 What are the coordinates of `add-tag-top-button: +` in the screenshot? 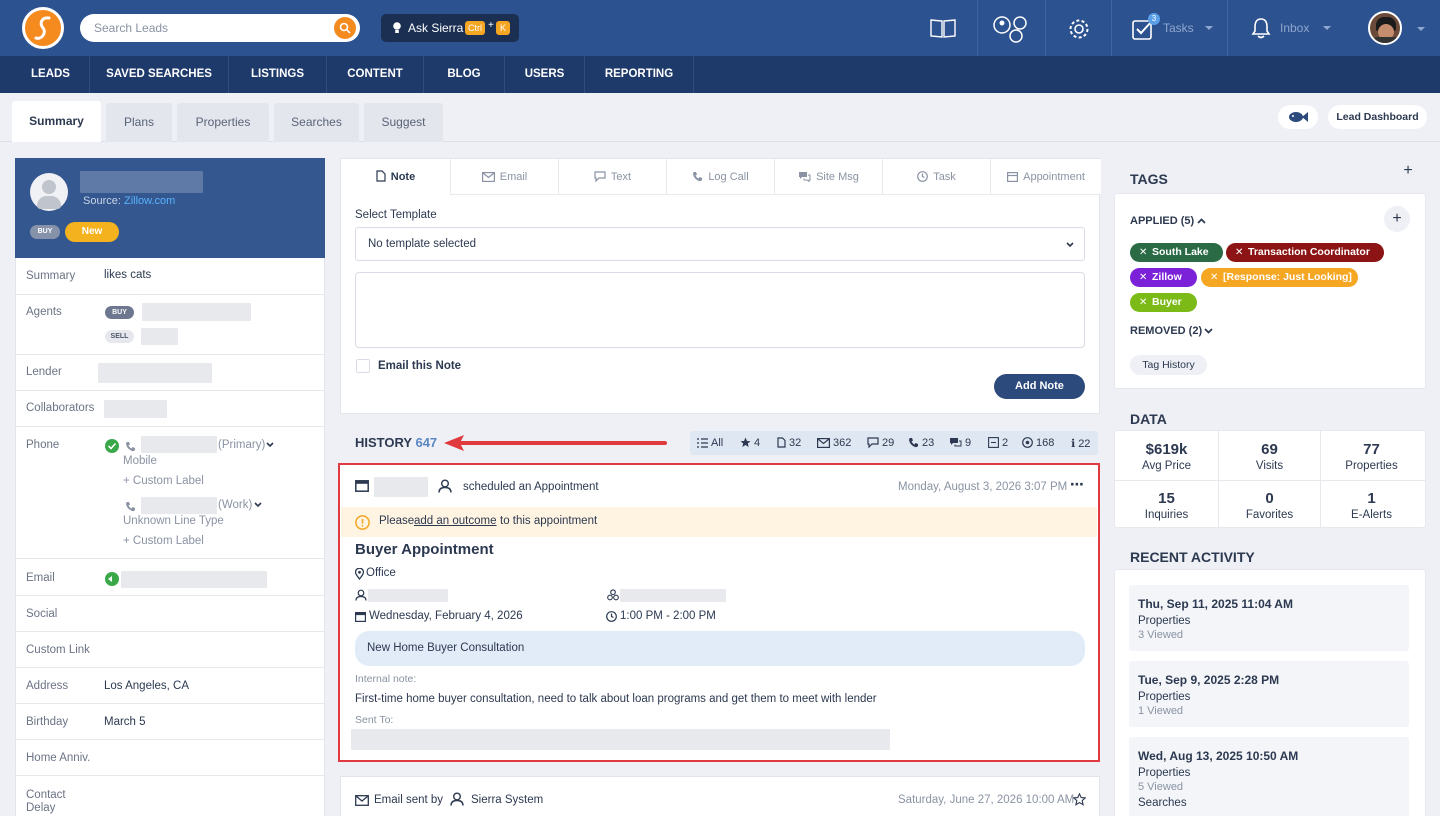 It's located at (1408, 171).